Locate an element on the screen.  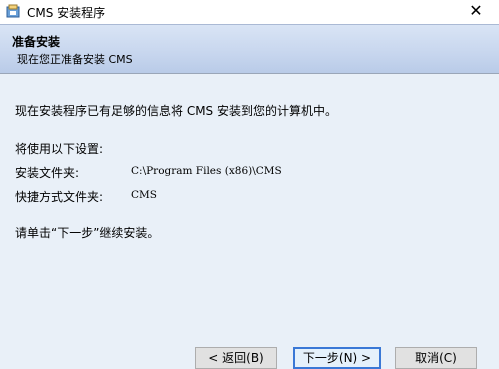
close-button: ✕ is located at coordinates (476, 12).